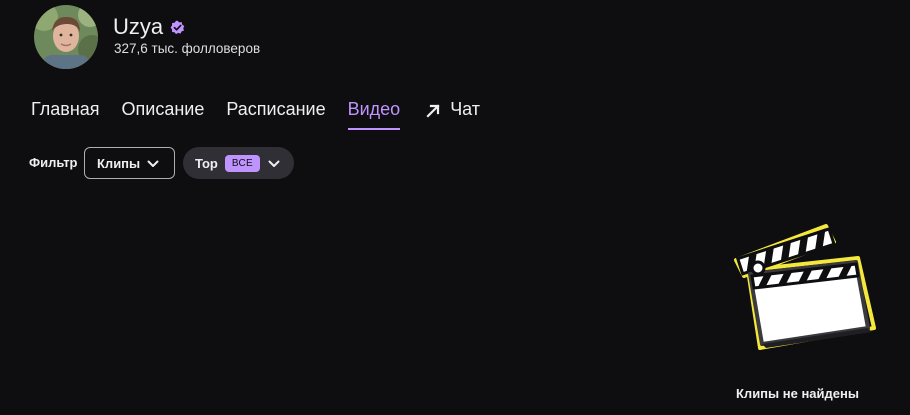  What do you see at coordinates (119, 163) in the screenshot?
I see `clip-type-value: Клипы` at bounding box center [119, 163].